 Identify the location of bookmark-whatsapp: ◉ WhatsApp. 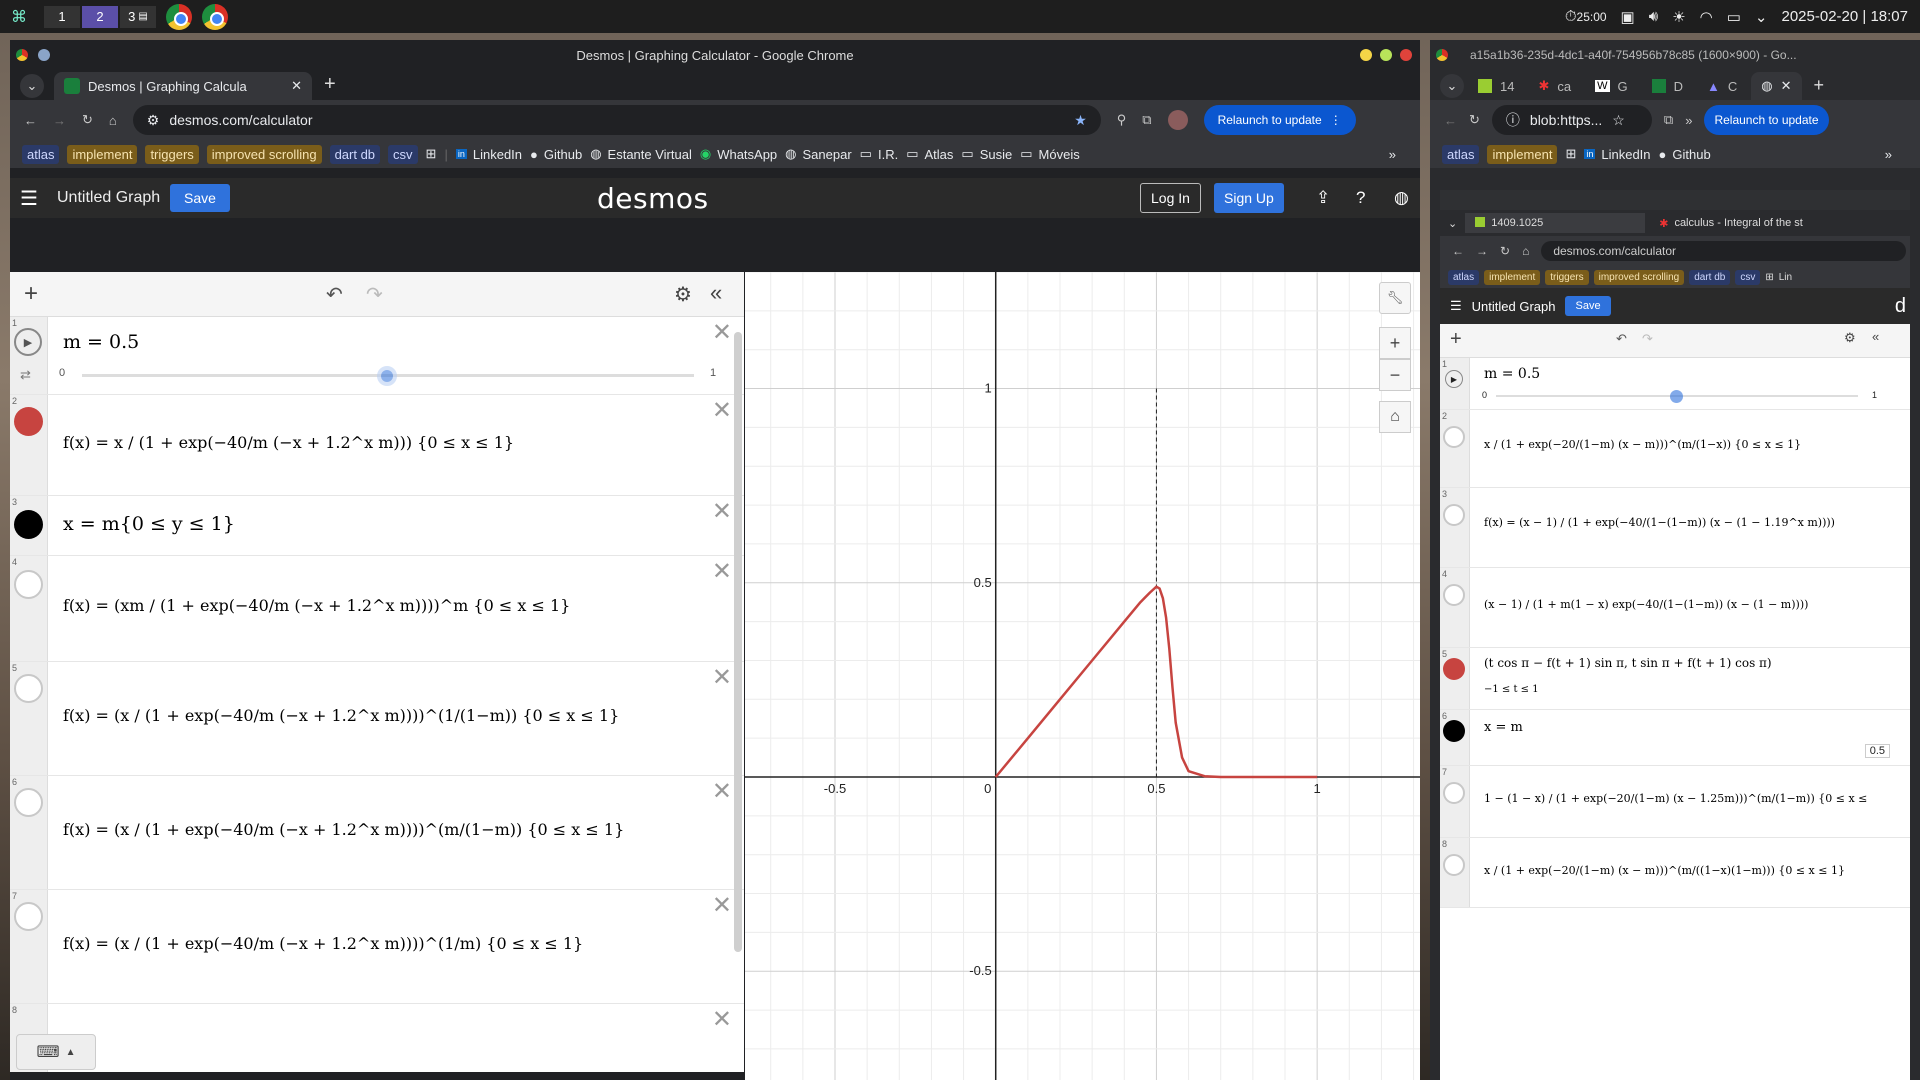
(738, 154).